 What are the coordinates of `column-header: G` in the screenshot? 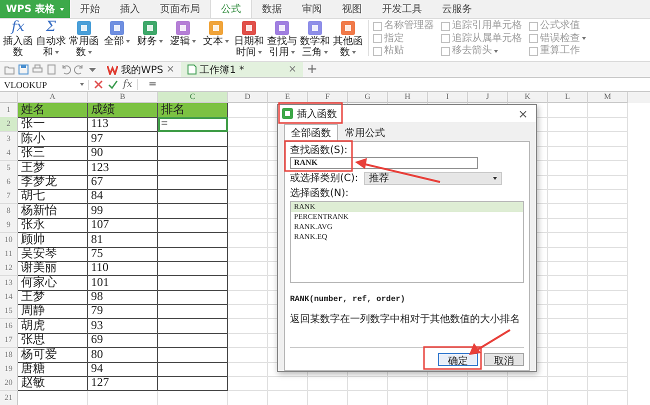 It's located at (368, 97).